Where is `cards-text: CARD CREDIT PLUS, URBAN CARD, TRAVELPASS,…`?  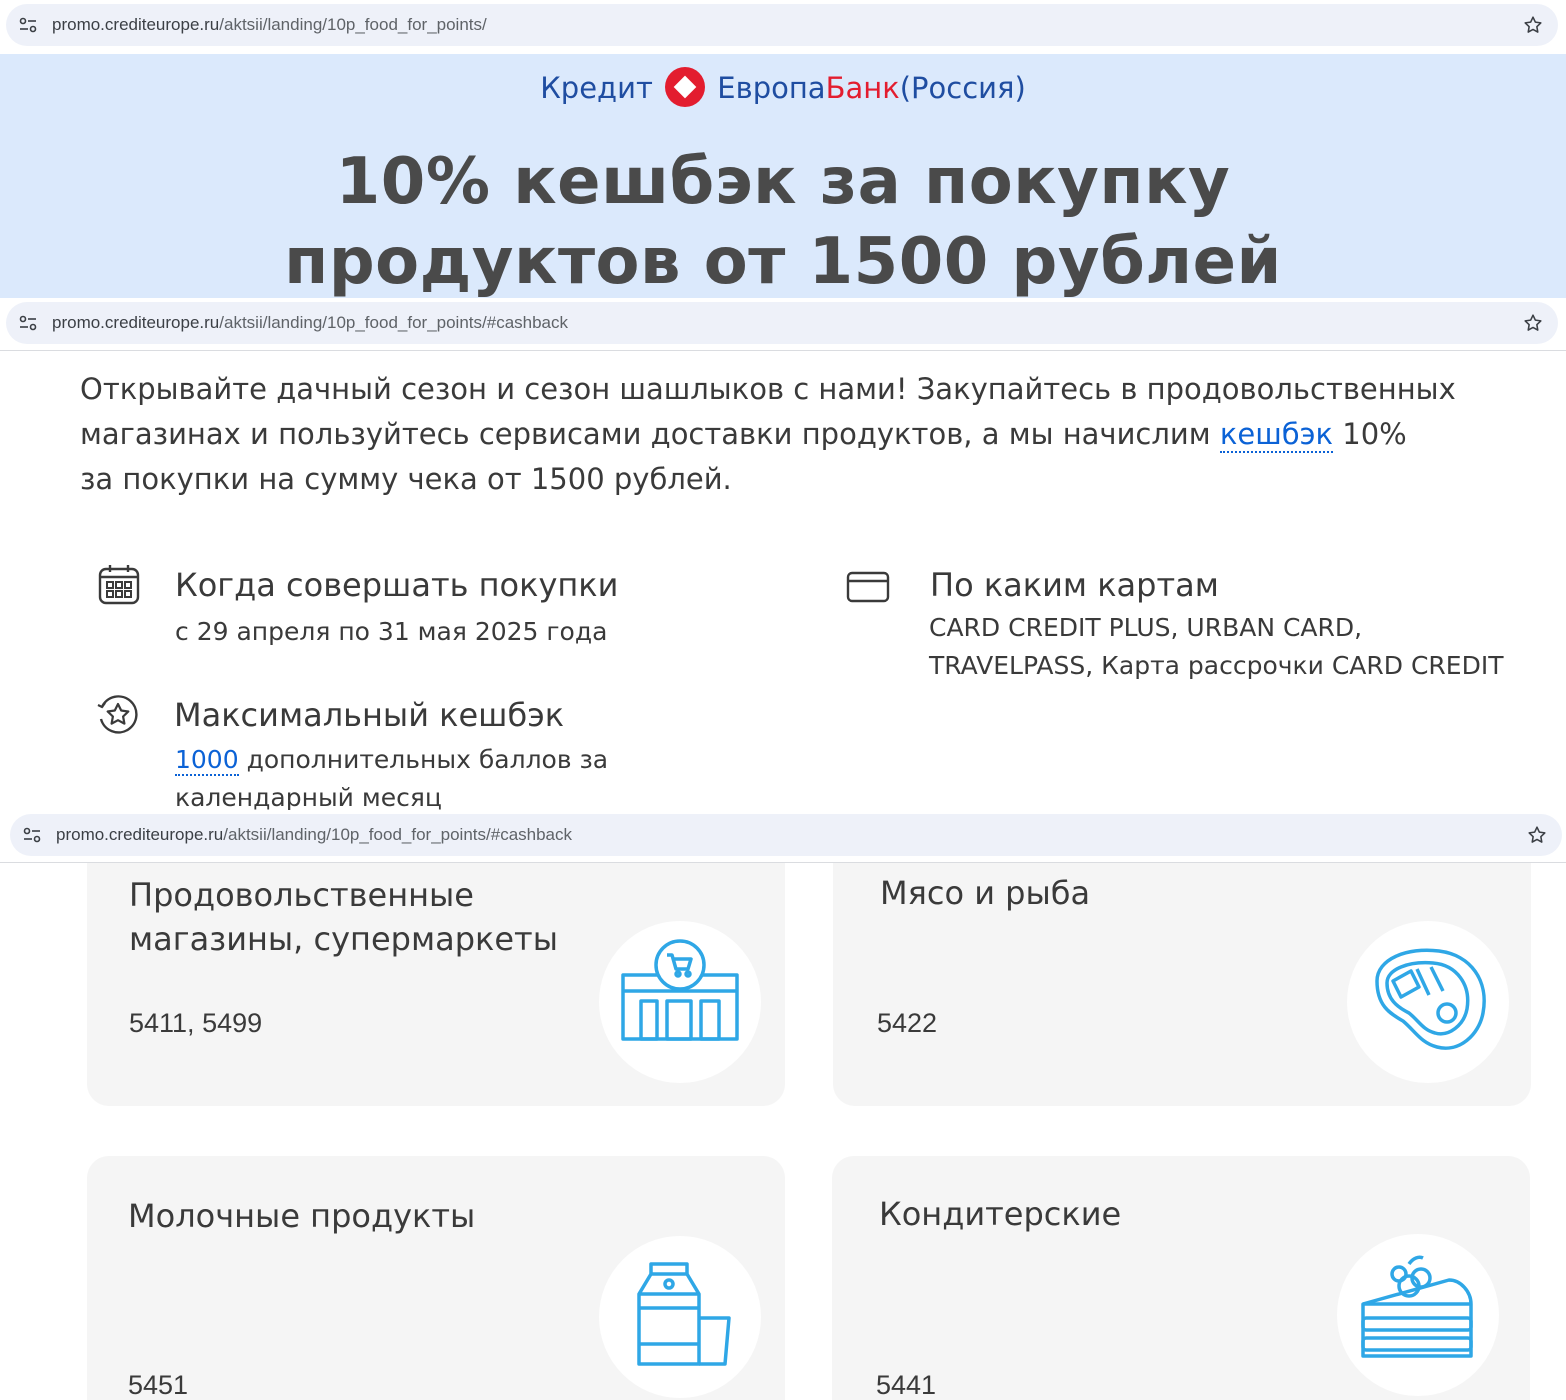 cards-text: CARD CREDIT PLUS, URBAN CARD, TRAVELPASS,… is located at coordinates (1216, 646).